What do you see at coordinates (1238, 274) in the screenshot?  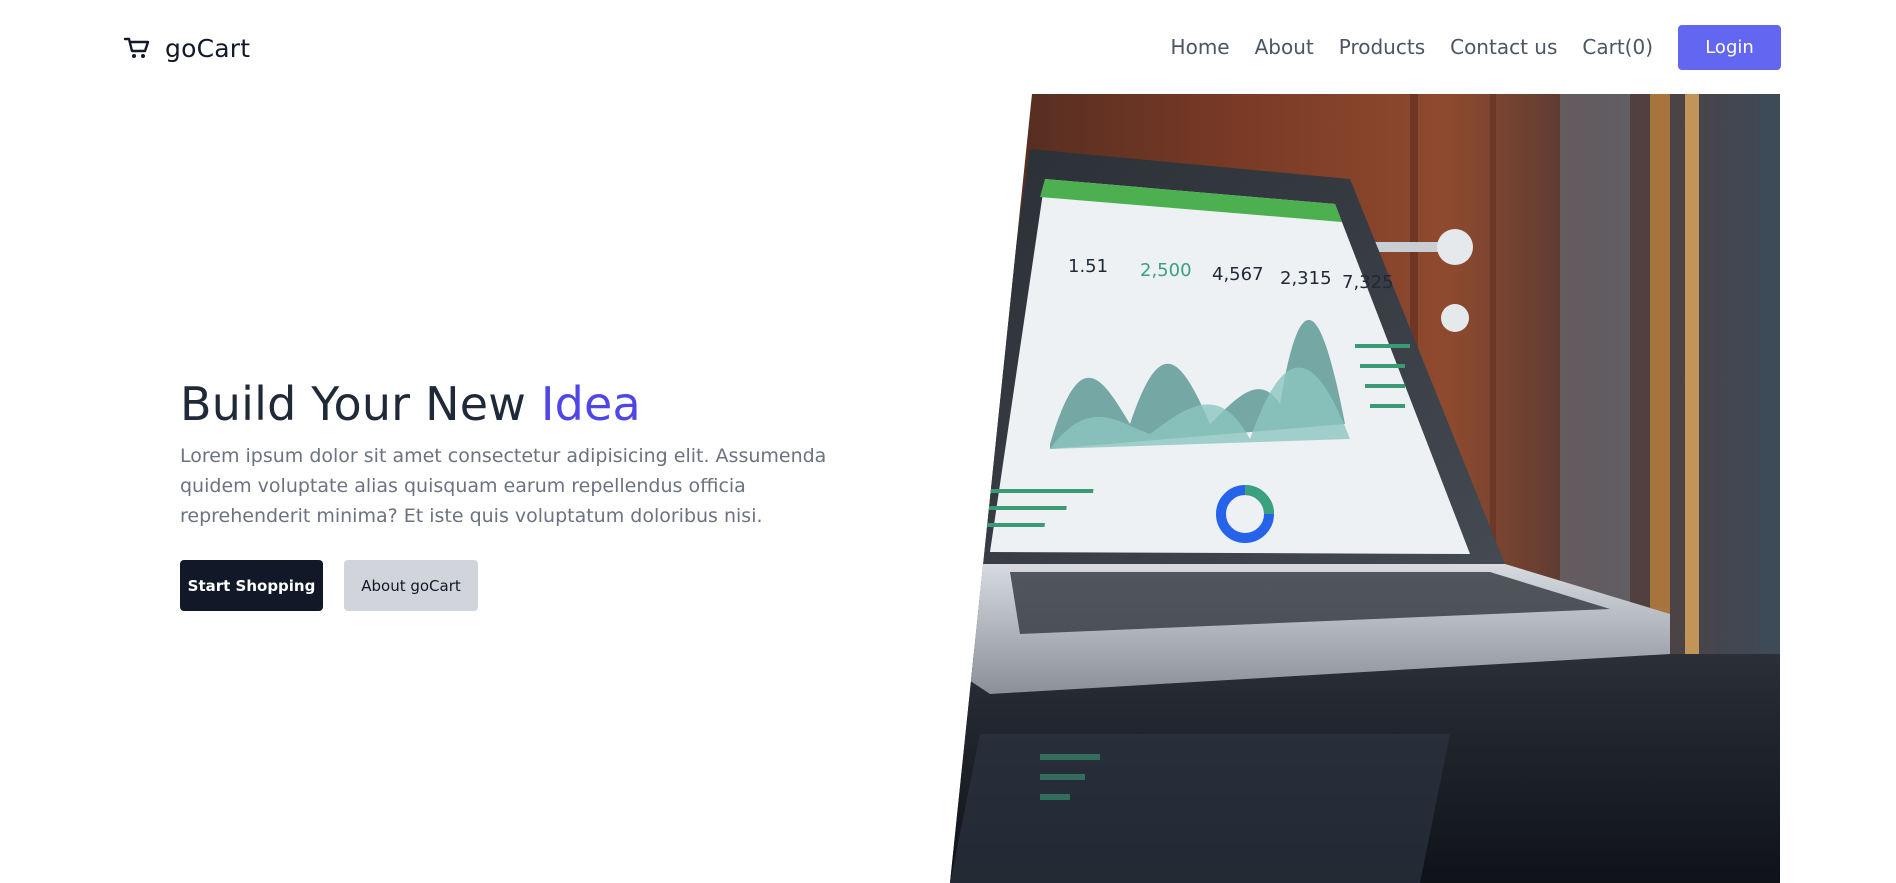 I see `svg-text: 4,567` at bounding box center [1238, 274].